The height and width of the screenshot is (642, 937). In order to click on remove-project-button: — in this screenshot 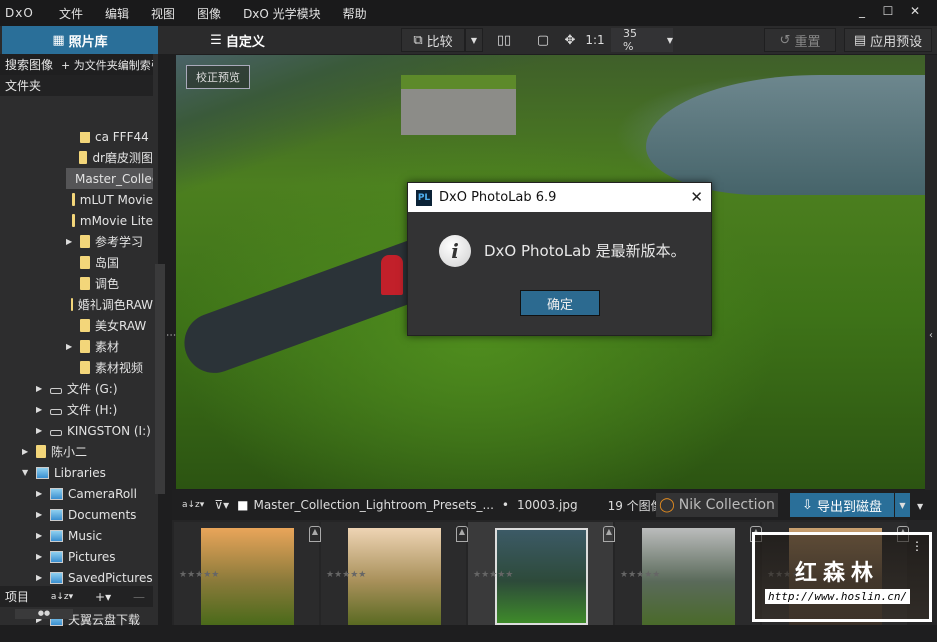, I will do `click(139, 597)`.